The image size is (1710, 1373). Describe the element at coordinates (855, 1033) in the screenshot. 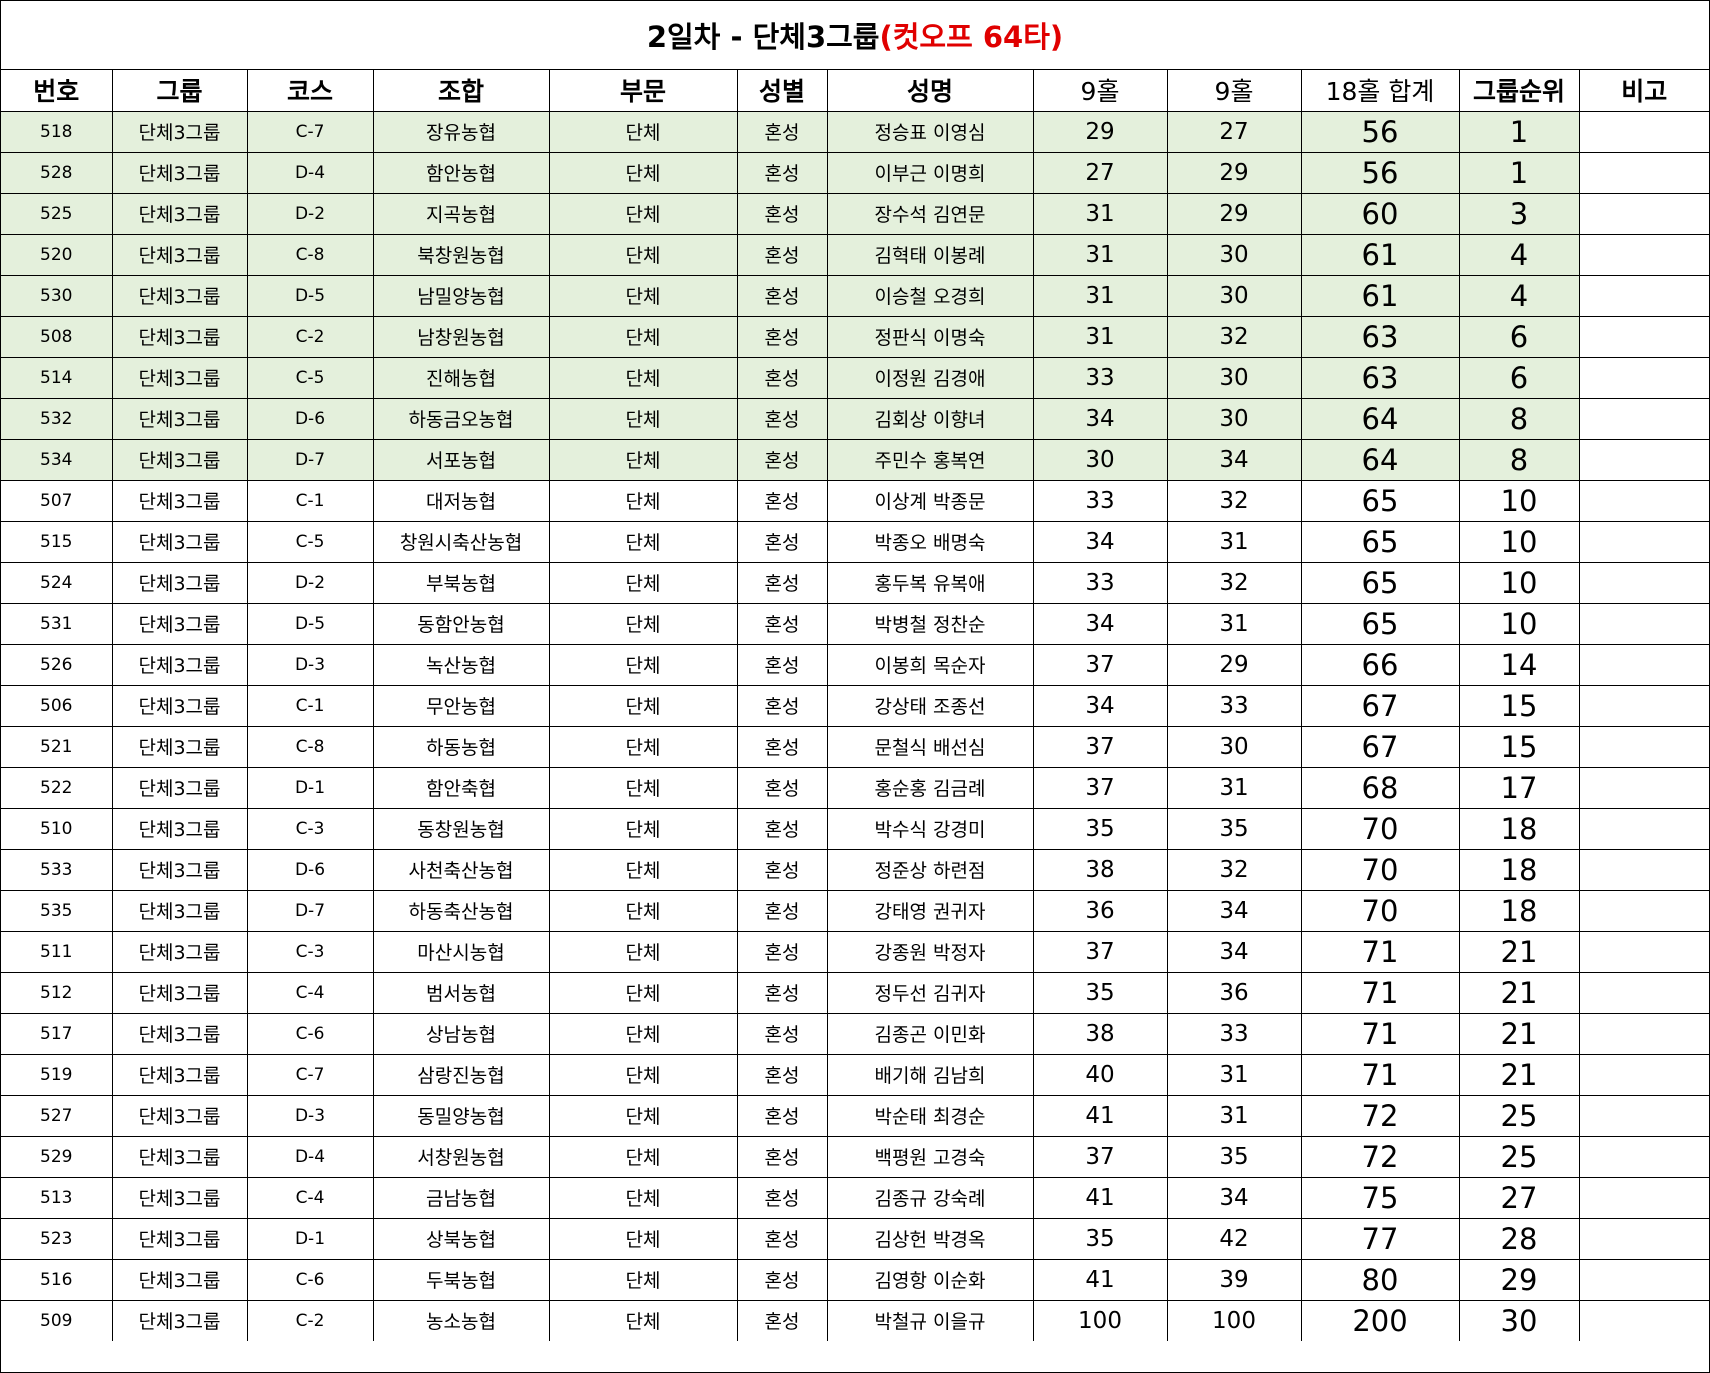

I see `table-row: 517 단체3그룹 C-6 상남농협 단체 혼성 김종곤 이민화 38 33 71 21` at that location.